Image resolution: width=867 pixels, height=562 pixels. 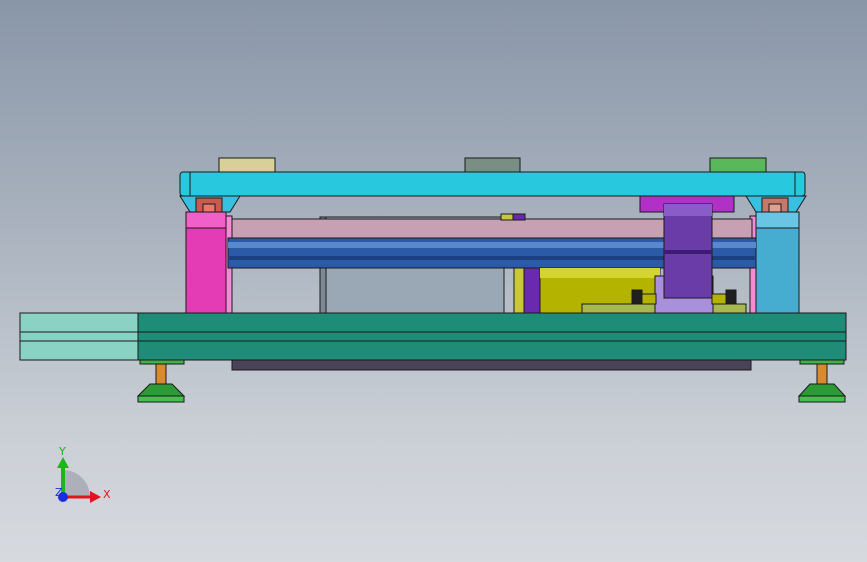 I want to click on coordinate-triad: Y X Z, so click(x=83, y=474).